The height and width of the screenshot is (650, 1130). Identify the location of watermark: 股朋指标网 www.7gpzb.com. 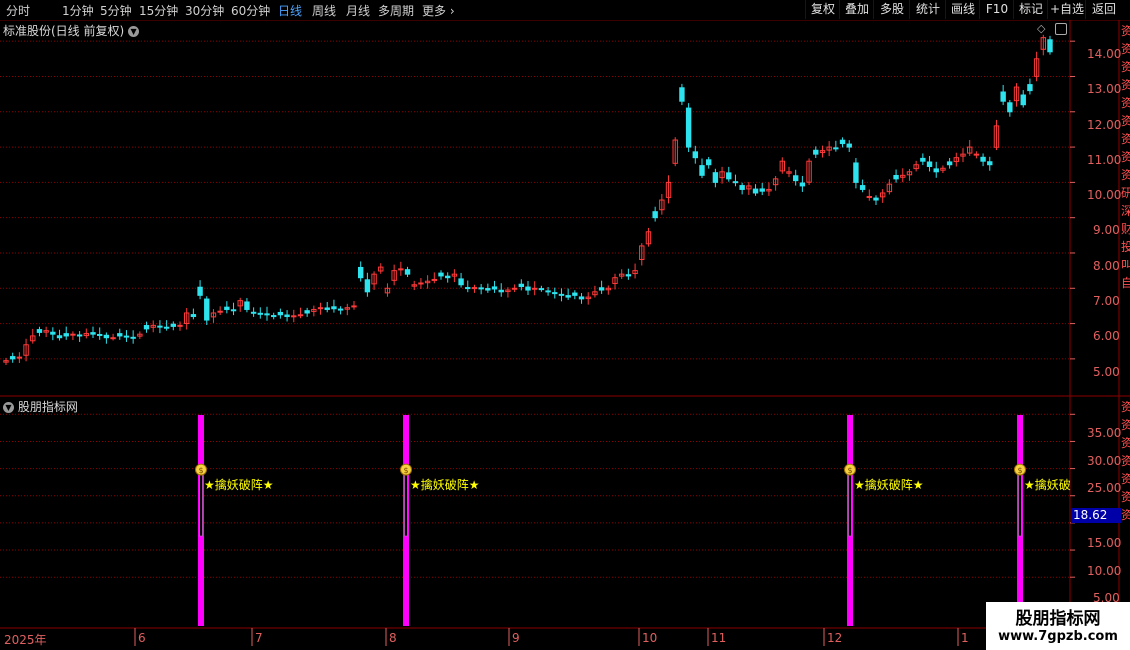
(1058, 626).